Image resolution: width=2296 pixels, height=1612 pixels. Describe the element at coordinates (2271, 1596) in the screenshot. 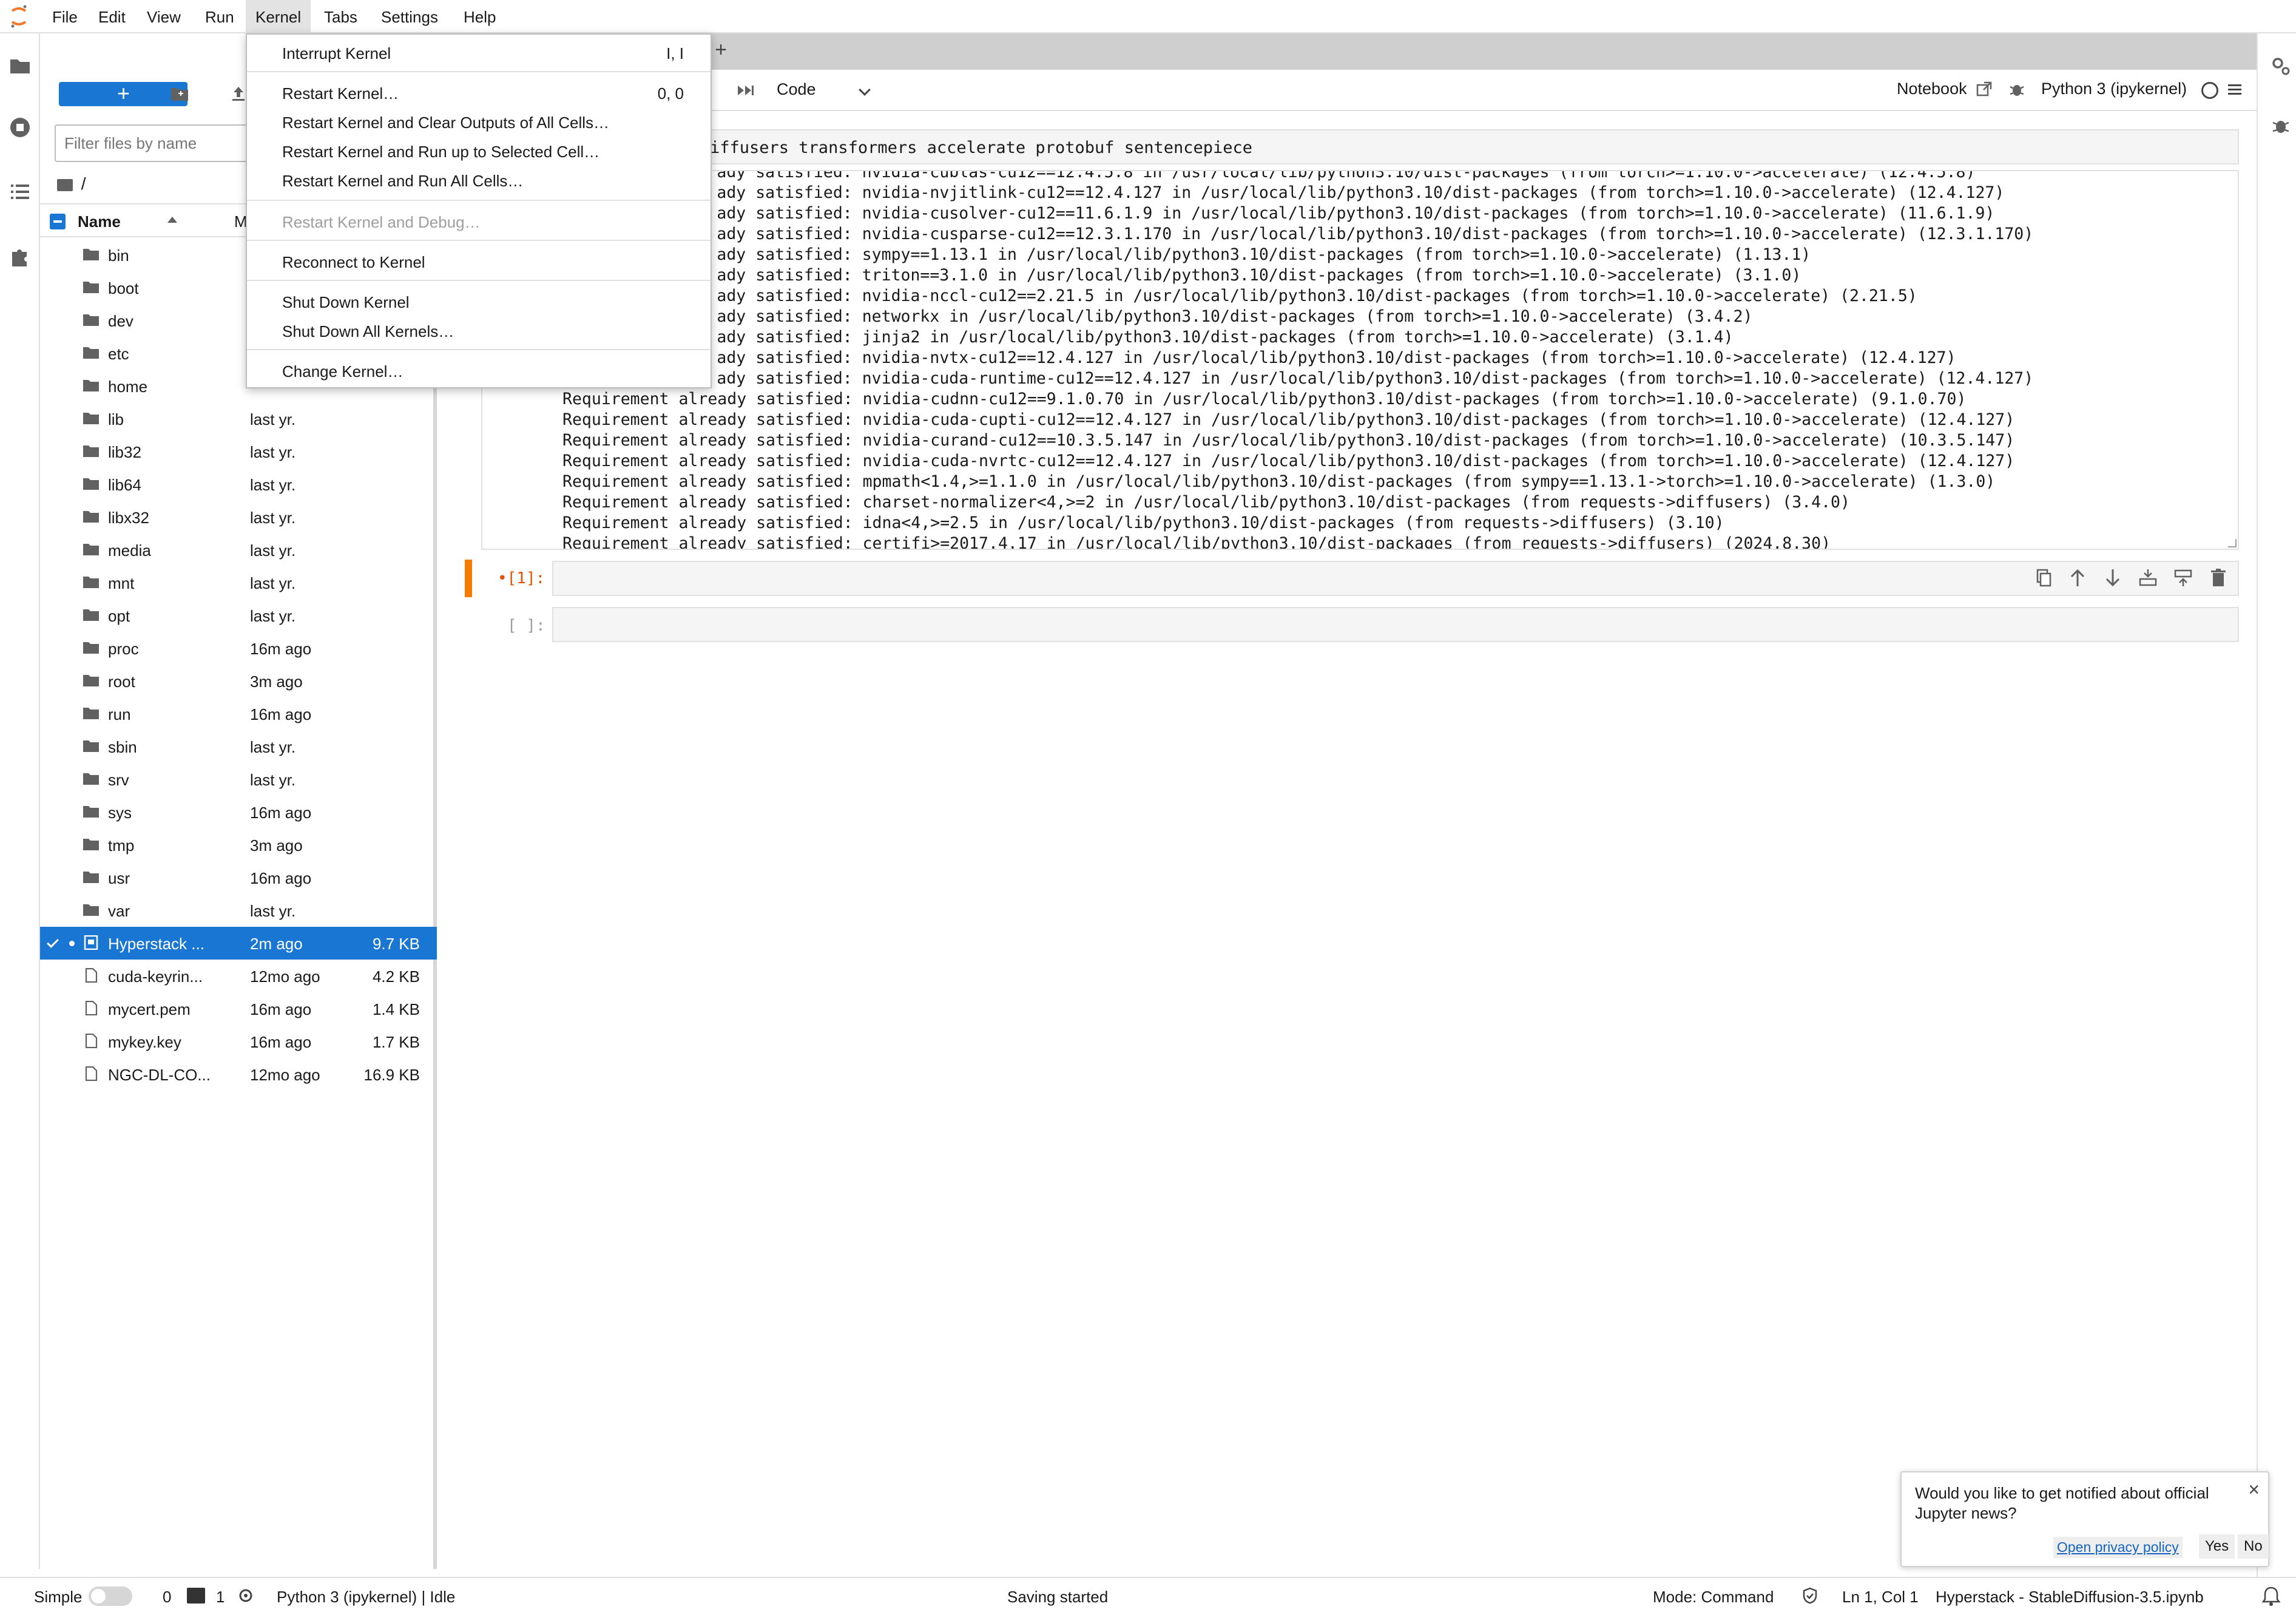

I see `notification-bell-icon` at that location.